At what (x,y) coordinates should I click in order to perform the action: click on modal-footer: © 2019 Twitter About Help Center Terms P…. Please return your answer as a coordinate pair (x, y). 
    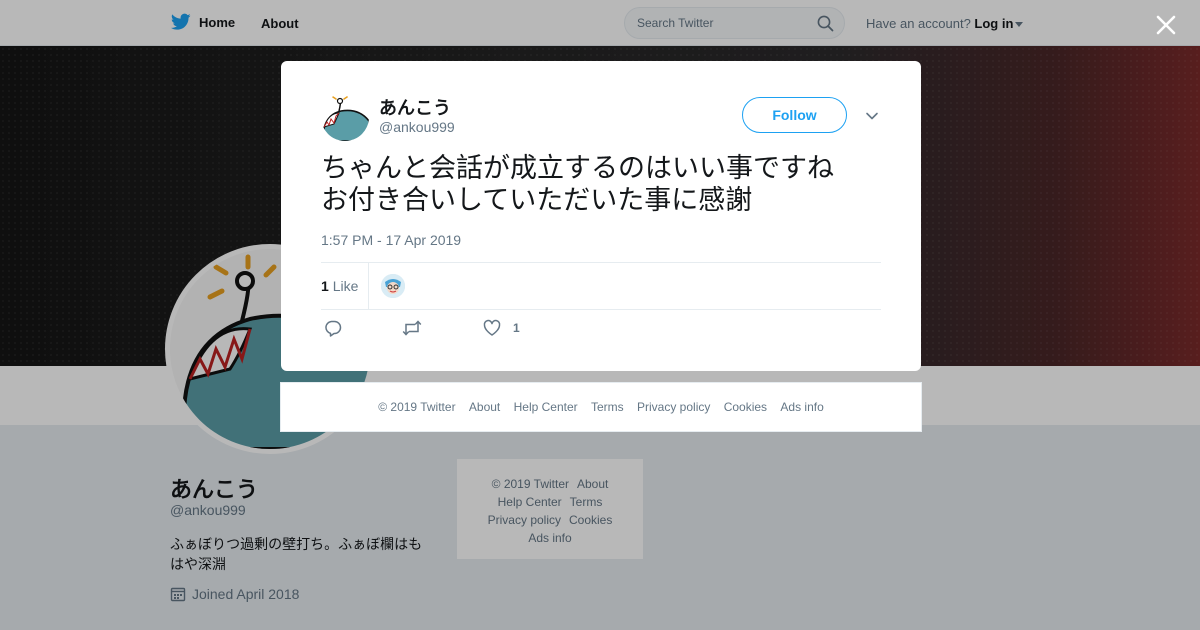
    Looking at the image, I should click on (601, 407).